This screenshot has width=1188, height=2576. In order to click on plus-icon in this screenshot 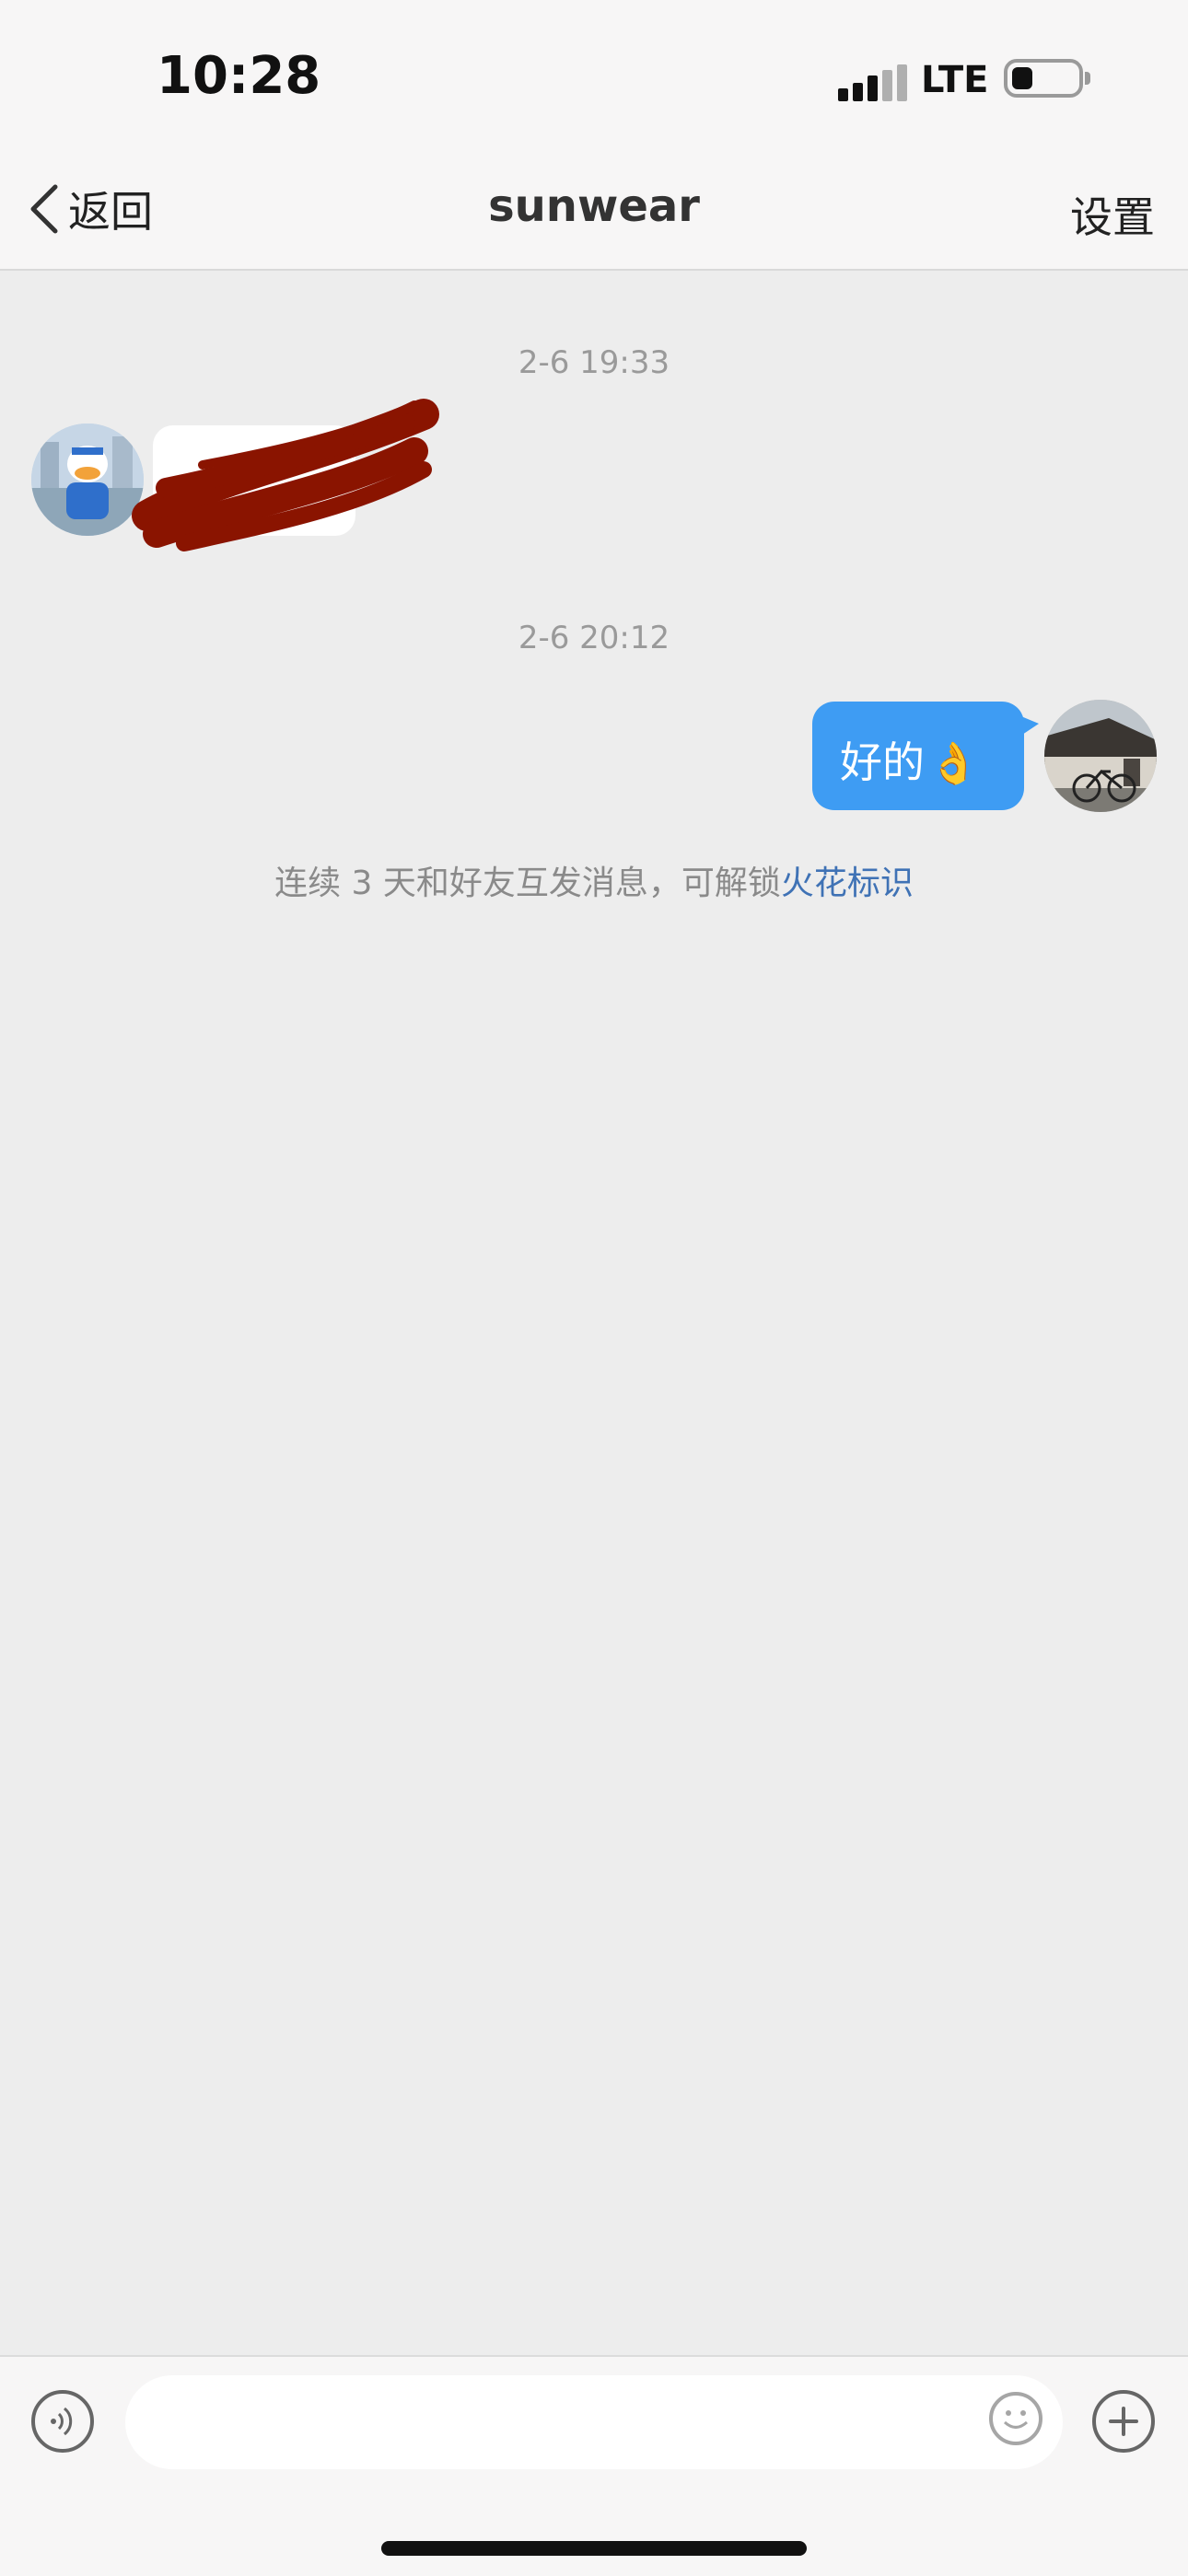, I will do `click(1123, 2421)`.